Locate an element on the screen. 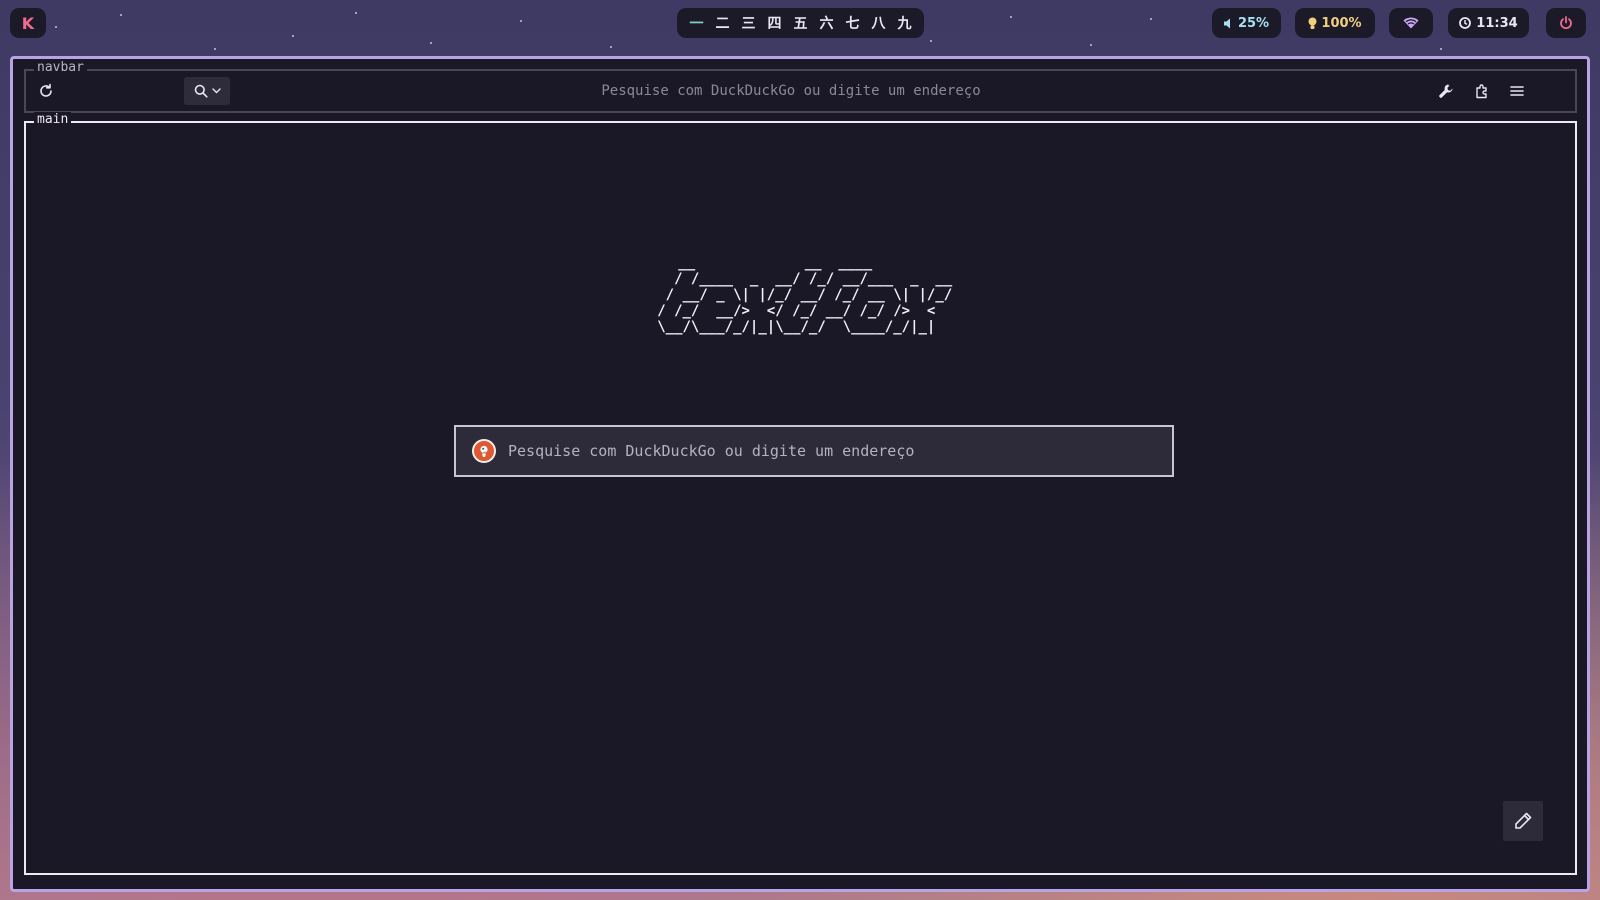  workspace-5: 五 is located at coordinates (801, 23).